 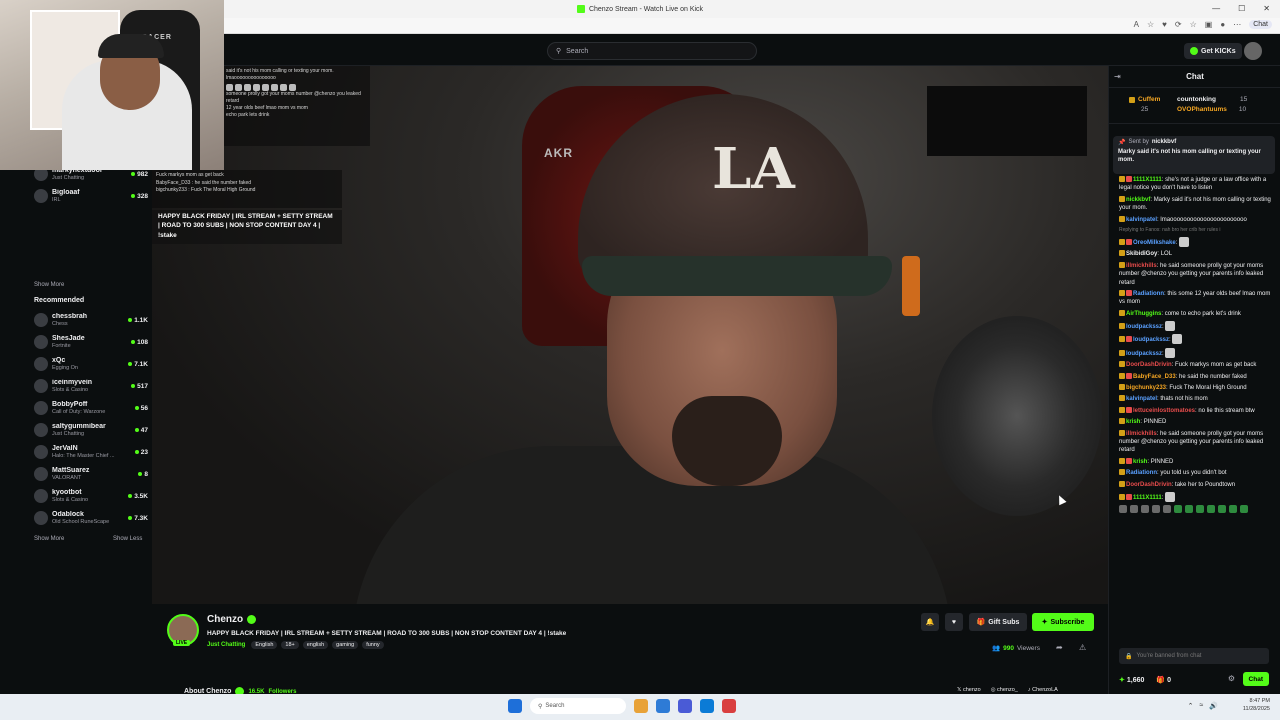 I want to click on menu-icon: ⋯, so click(x=1237, y=24).